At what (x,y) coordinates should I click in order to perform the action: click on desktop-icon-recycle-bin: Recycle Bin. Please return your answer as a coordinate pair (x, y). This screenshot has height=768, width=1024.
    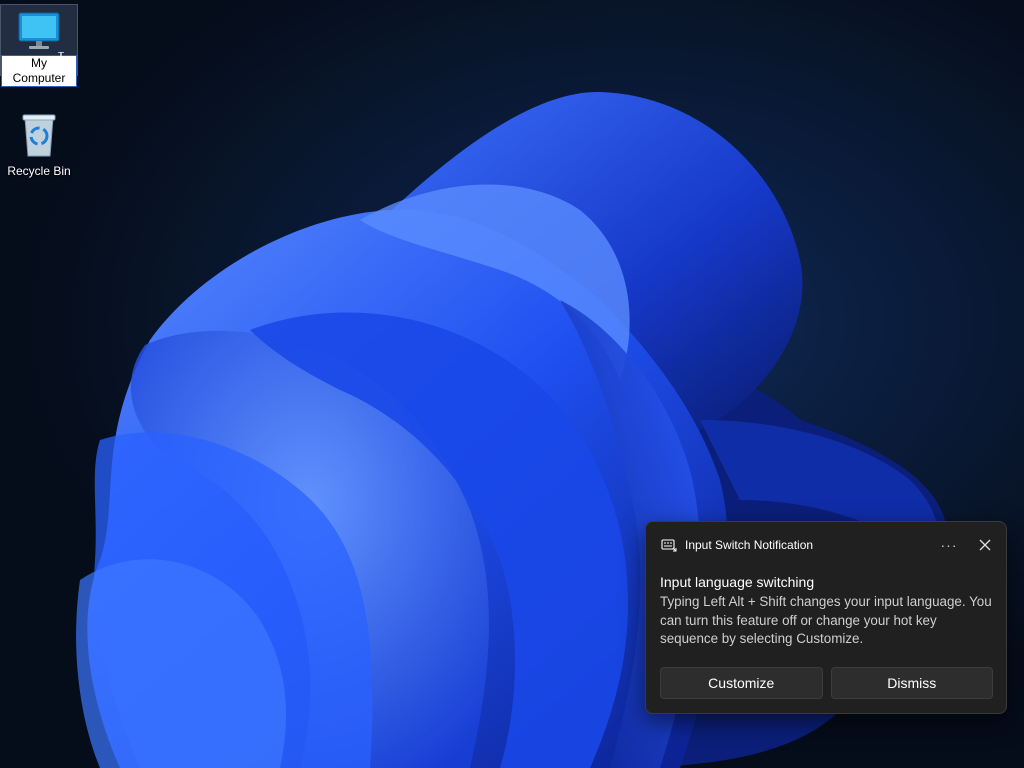
    Looking at the image, I should click on (39, 145).